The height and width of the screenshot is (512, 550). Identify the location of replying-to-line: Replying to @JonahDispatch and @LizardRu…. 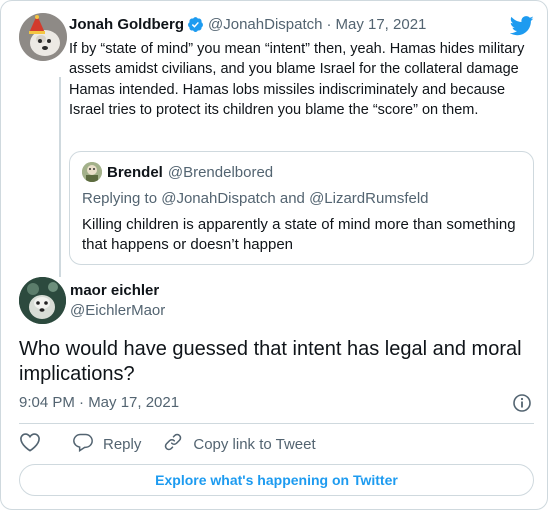
(301, 198).